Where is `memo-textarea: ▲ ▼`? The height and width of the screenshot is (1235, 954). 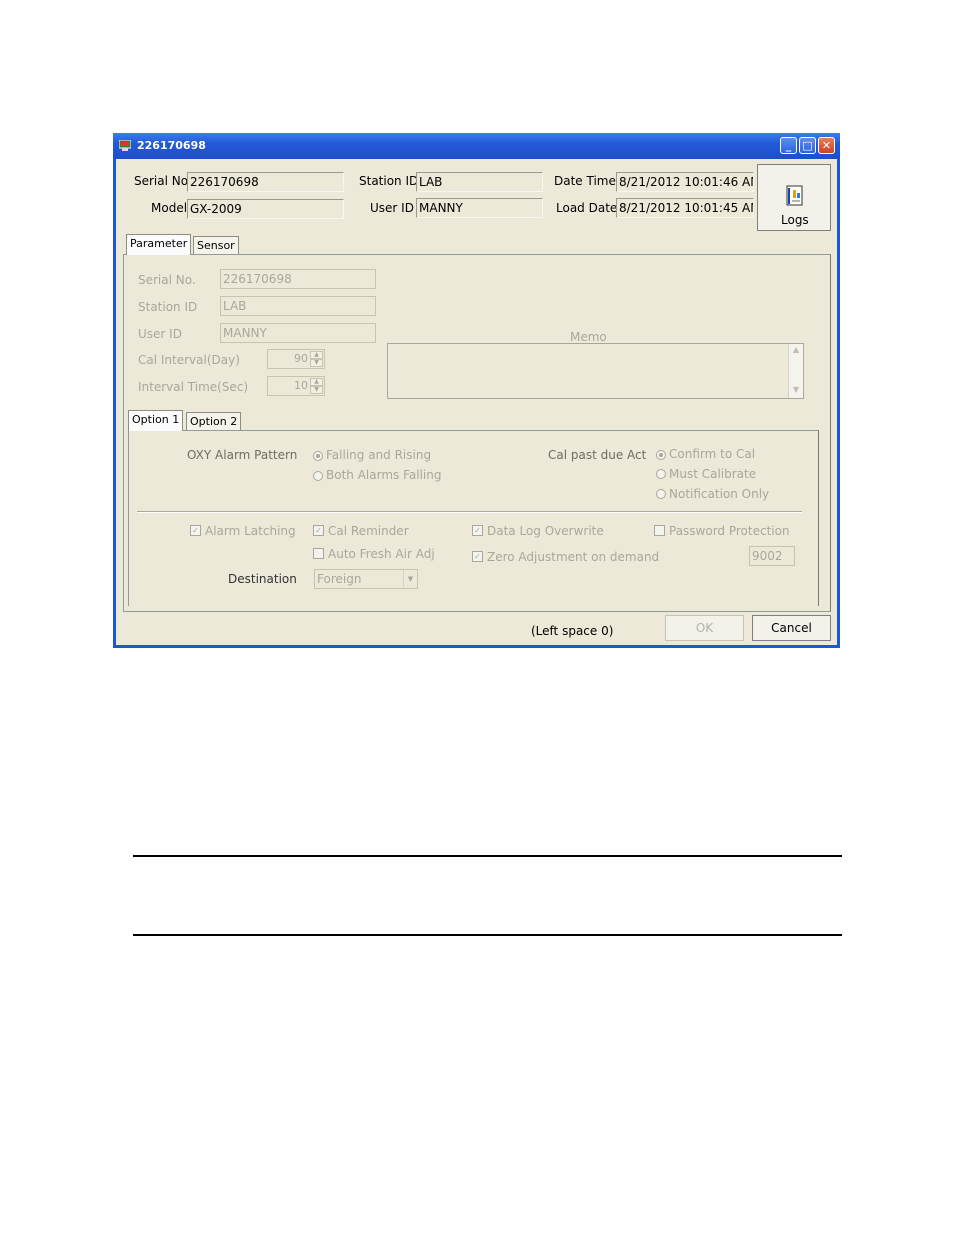
memo-textarea: ▲ ▼ is located at coordinates (595, 371).